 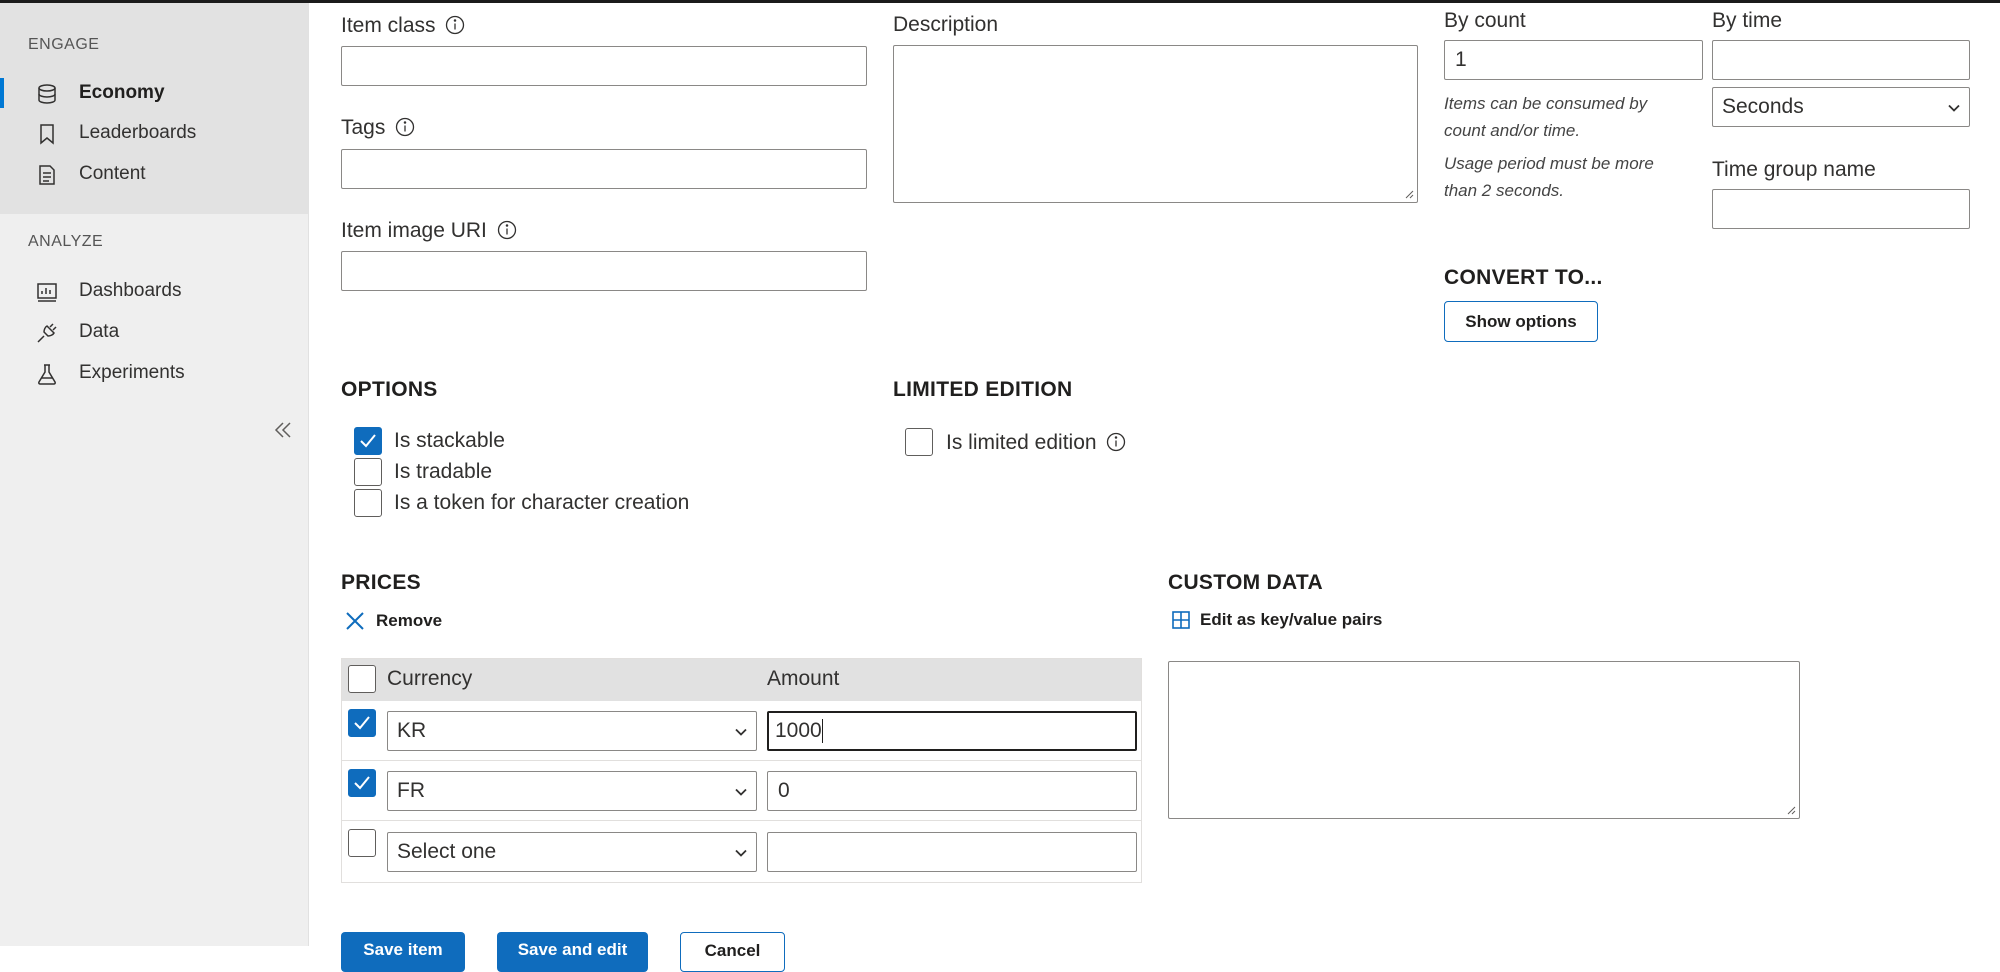 What do you see at coordinates (47, 175) in the screenshot?
I see `document-icon` at bounding box center [47, 175].